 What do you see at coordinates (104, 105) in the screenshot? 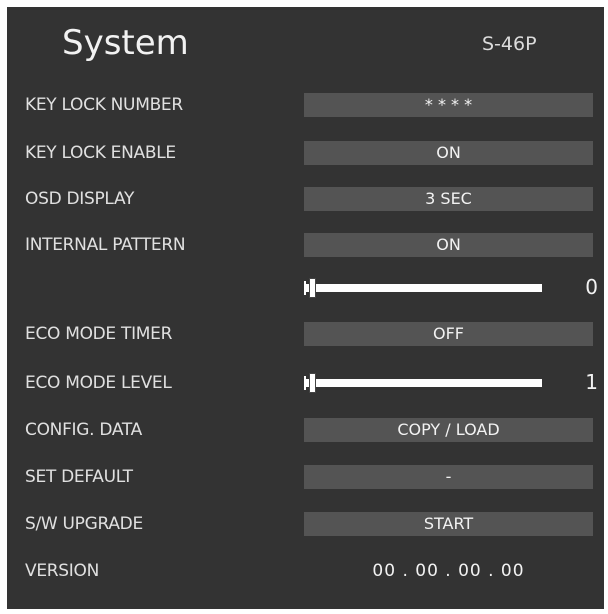
I see `key-lock-number-label: KEY LOCK NUMBER` at bounding box center [104, 105].